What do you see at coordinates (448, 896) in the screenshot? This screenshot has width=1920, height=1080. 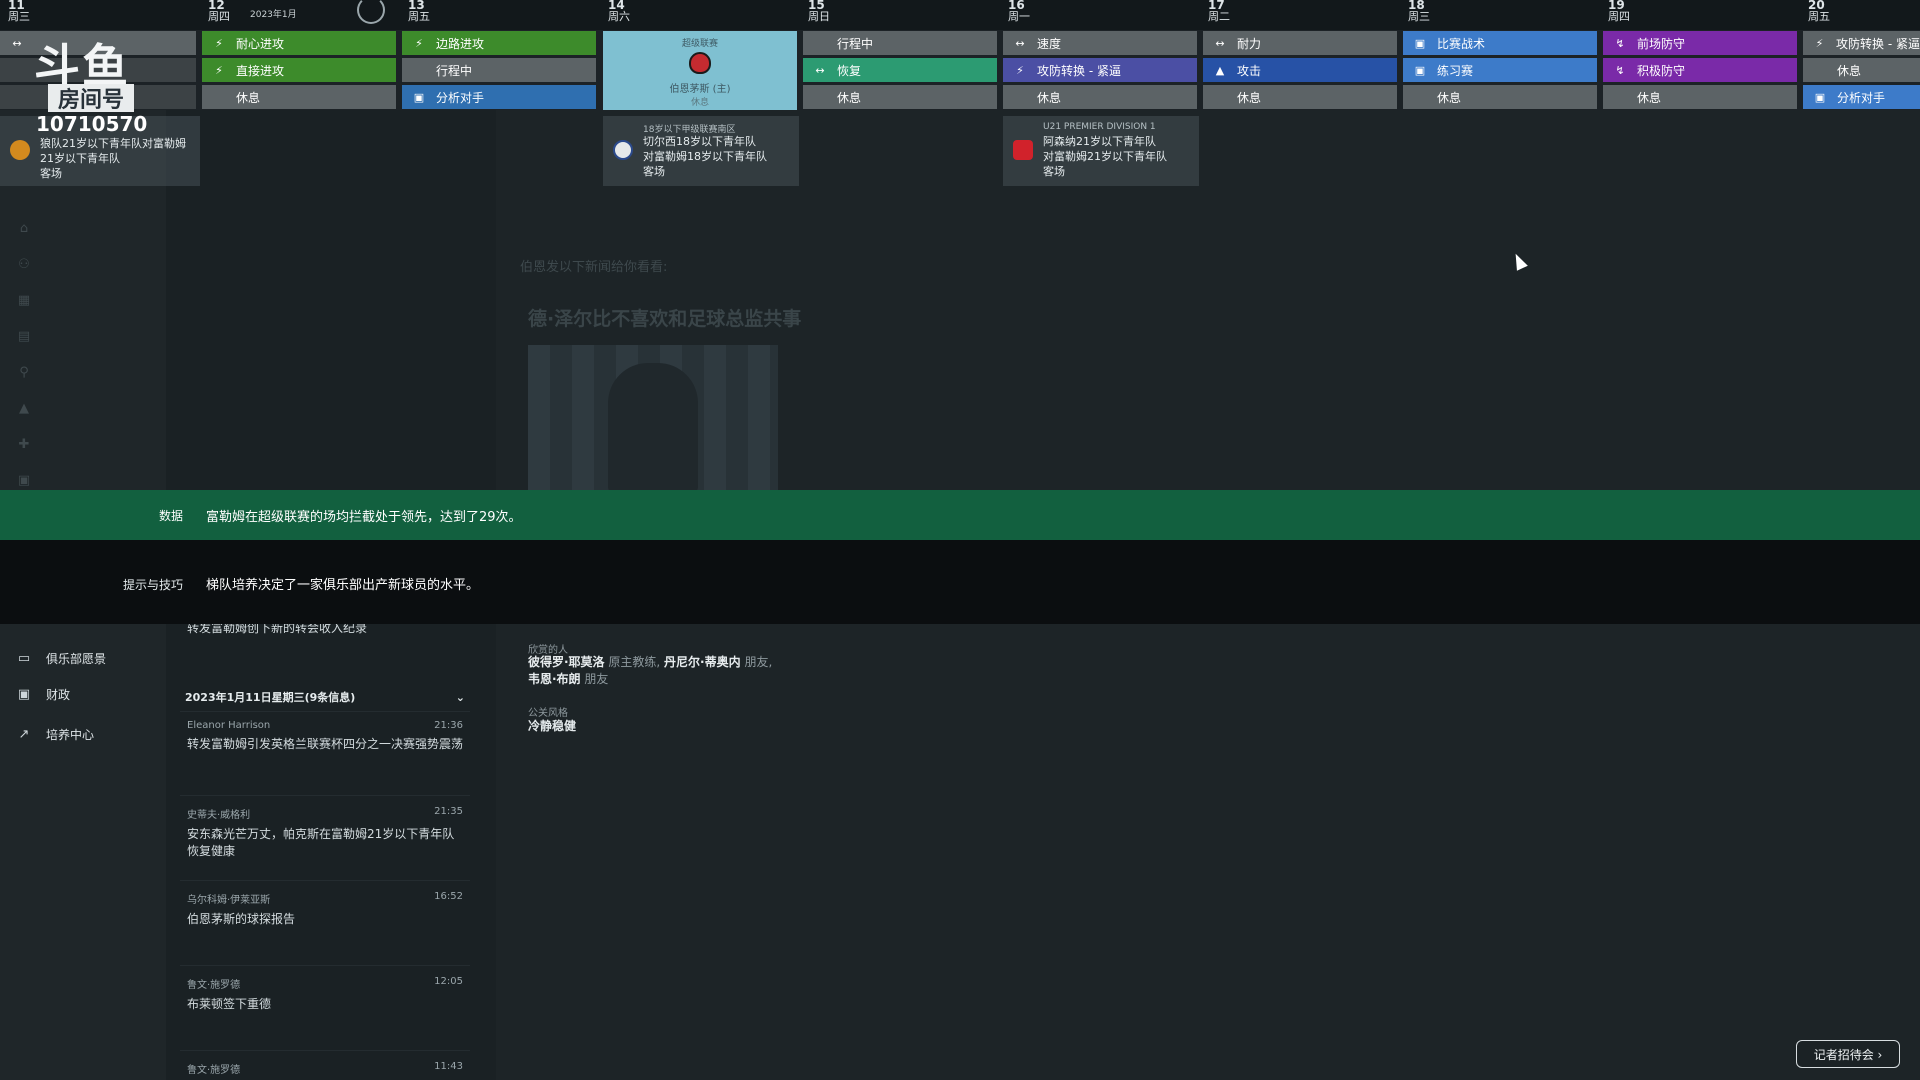 I see `message-time: 16:52` at bounding box center [448, 896].